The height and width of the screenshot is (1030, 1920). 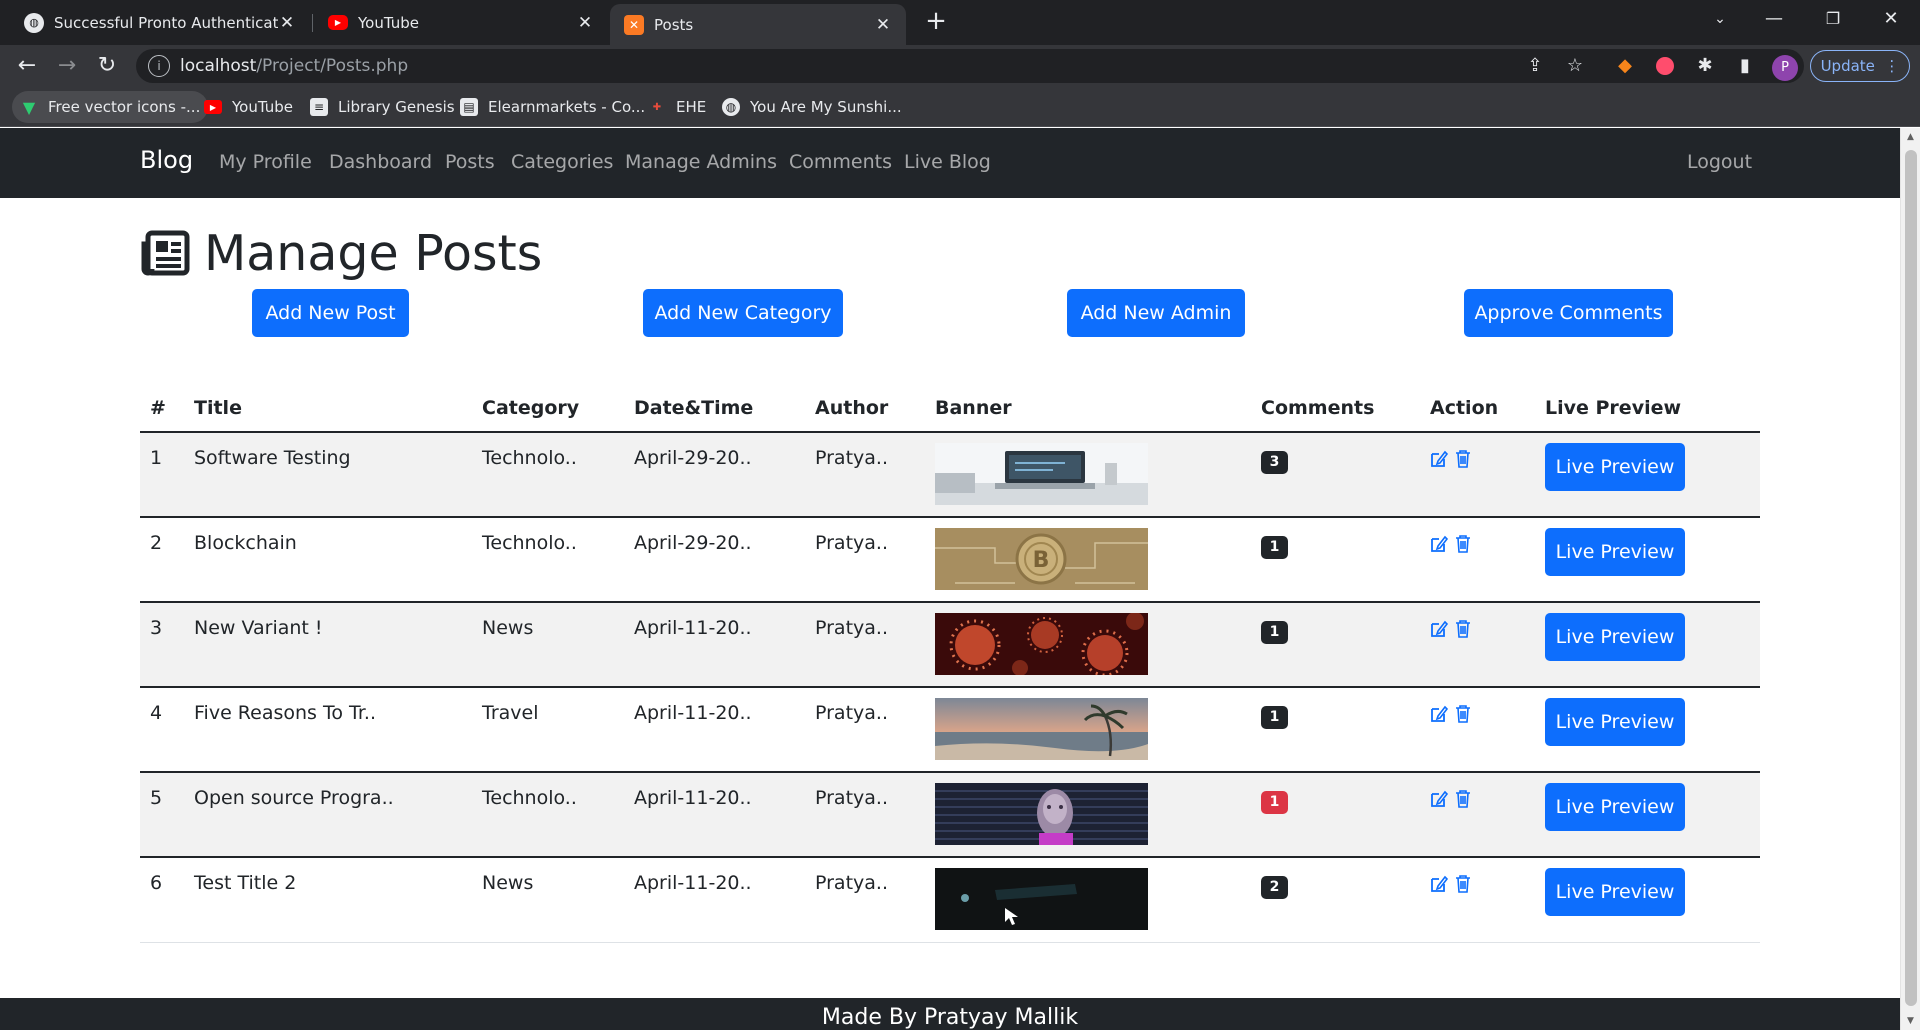 What do you see at coordinates (1535, 66) in the screenshot?
I see `share-icon: ⇪` at bounding box center [1535, 66].